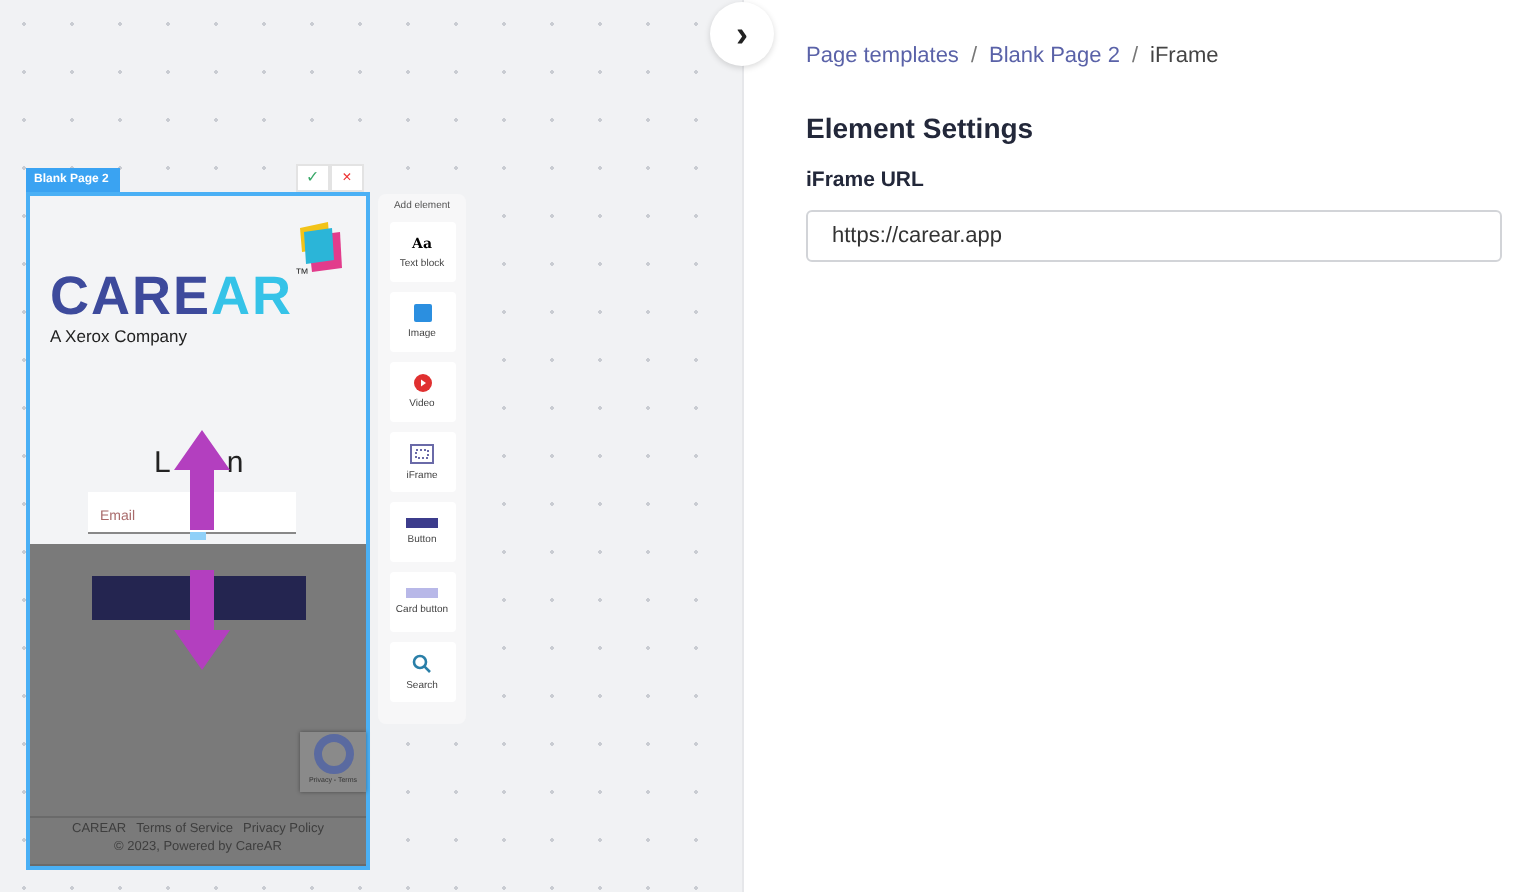 Image resolution: width=1522 pixels, height=892 pixels. What do you see at coordinates (882, 56) in the screenshot?
I see `breadcrumb-item: Page templates` at bounding box center [882, 56].